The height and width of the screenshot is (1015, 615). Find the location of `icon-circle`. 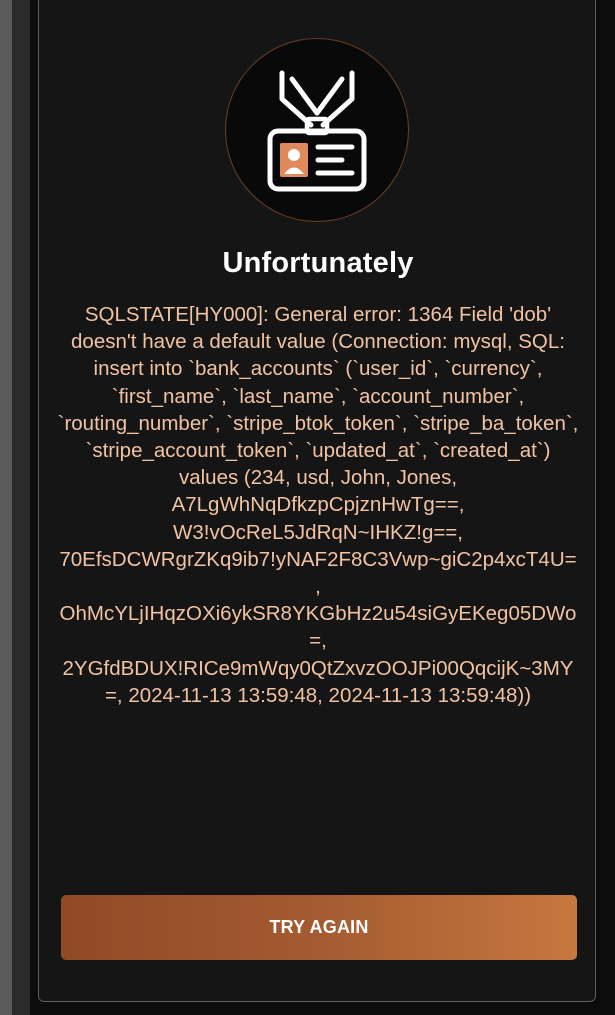

icon-circle is located at coordinates (317, 130).